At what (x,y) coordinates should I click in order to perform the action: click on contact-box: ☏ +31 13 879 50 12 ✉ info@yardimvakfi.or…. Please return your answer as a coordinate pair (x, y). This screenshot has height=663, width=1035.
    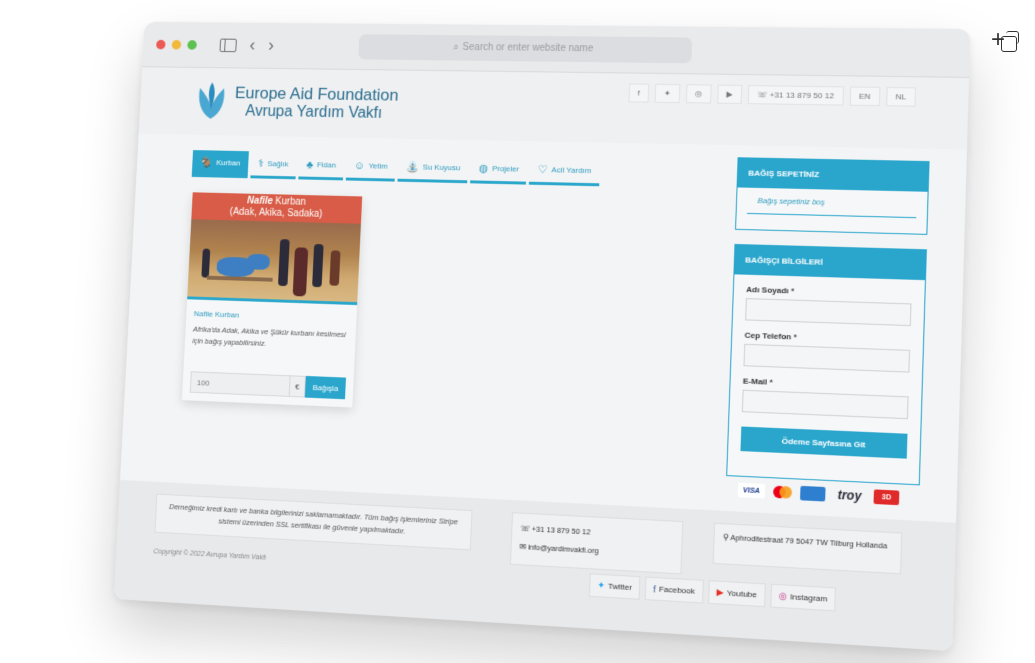
    Looking at the image, I should click on (597, 543).